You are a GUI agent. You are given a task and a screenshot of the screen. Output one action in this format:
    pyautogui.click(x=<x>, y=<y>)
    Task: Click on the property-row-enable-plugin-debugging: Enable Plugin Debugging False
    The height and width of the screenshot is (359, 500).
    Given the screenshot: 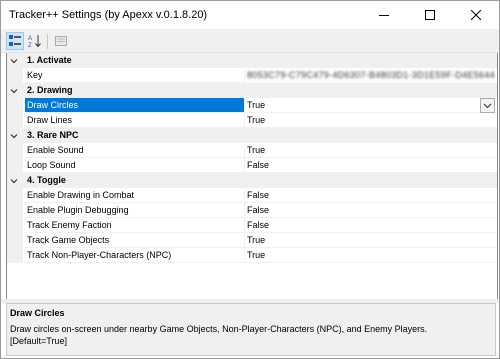 What is the action you would take?
    pyautogui.click(x=252, y=210)
    